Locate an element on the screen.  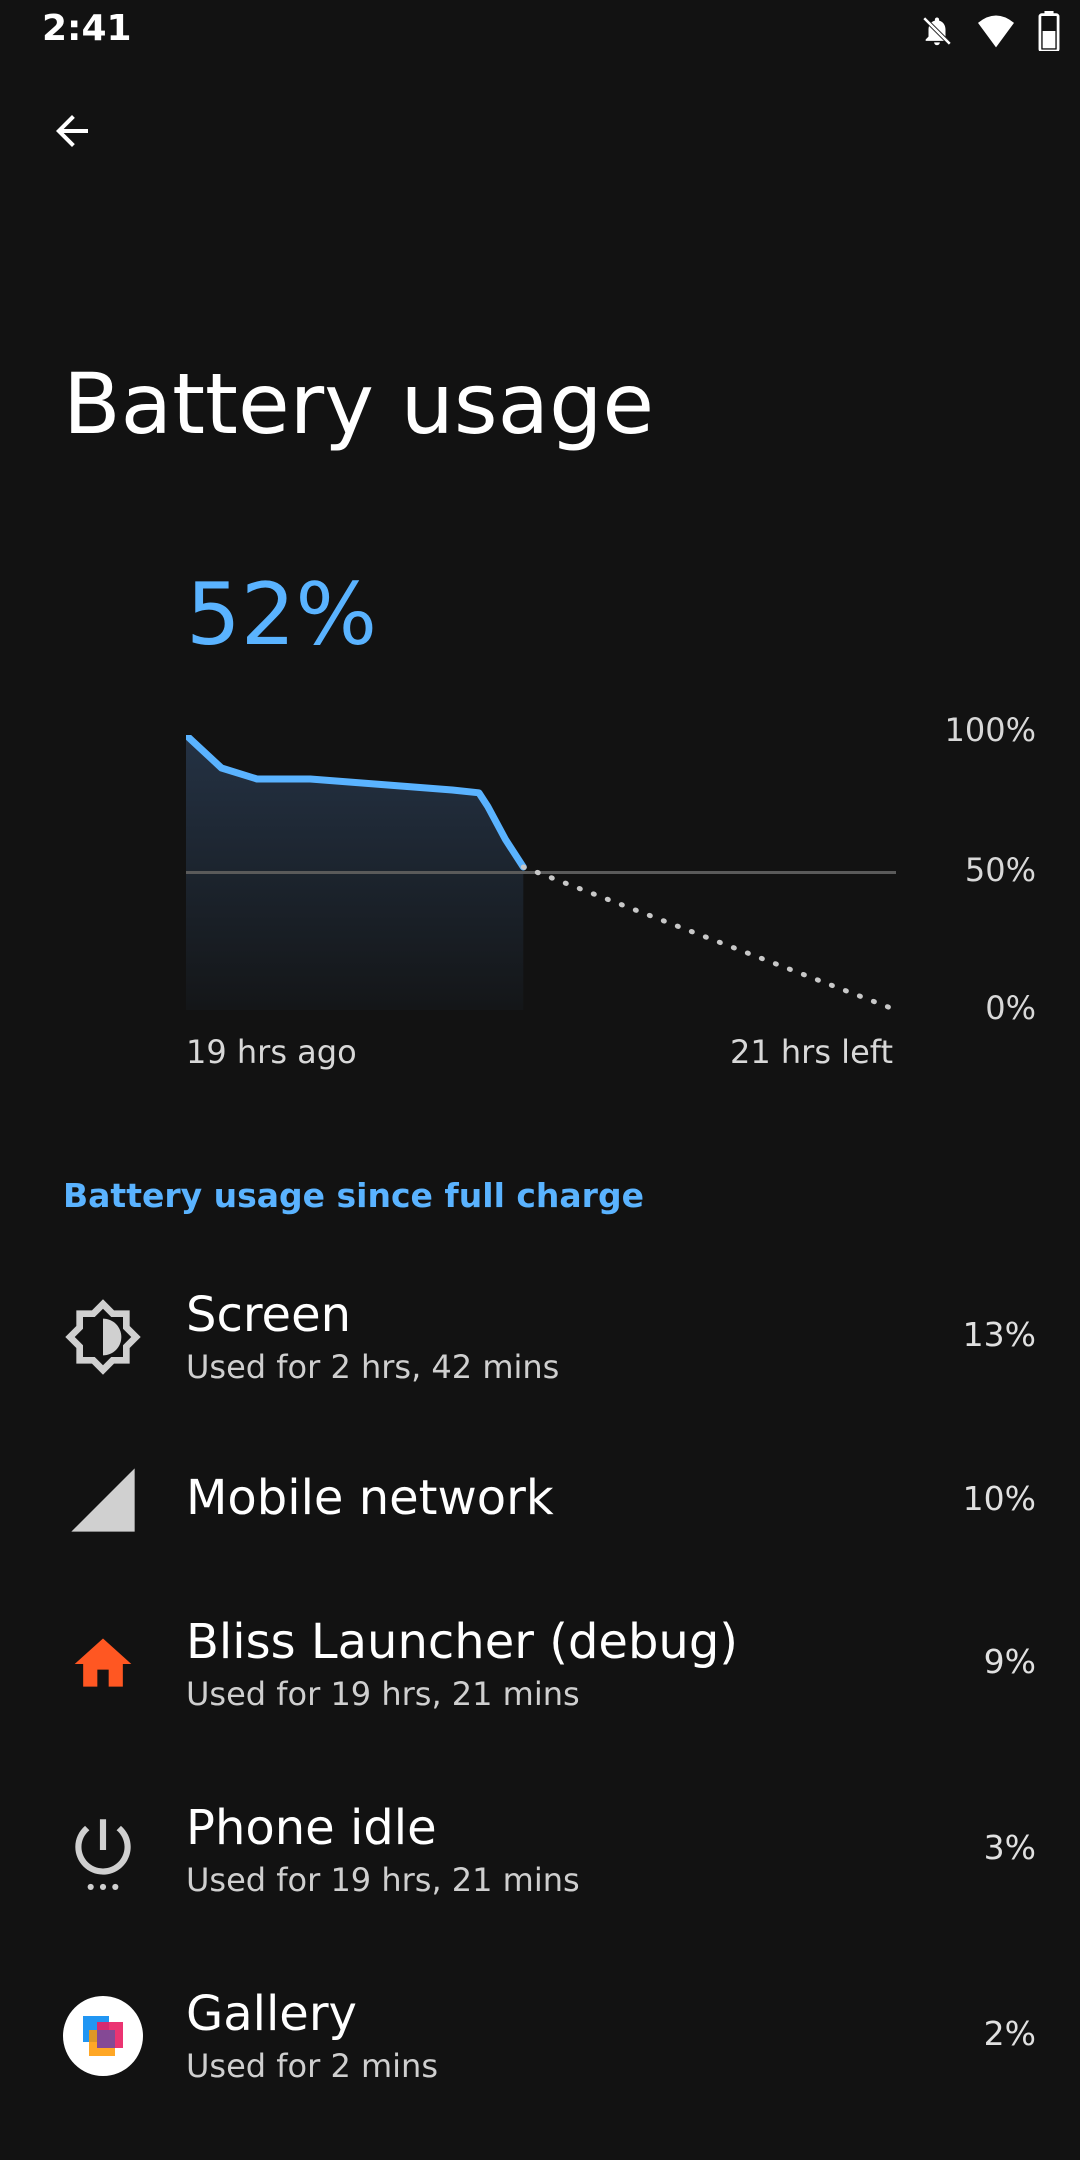
y-tick-label: 50% is located at coordinates (1000, 870).